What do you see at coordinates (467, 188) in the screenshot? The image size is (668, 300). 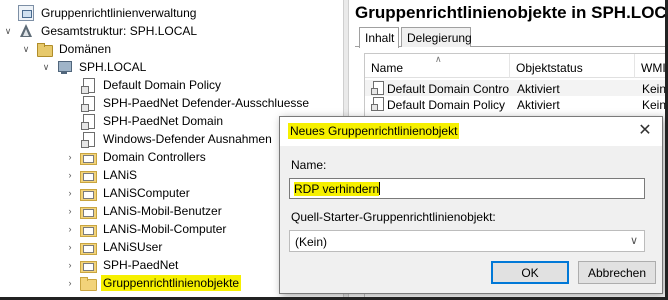 I see `gpo-name-field: RDP verhindern` at bounding box center [467, 188].